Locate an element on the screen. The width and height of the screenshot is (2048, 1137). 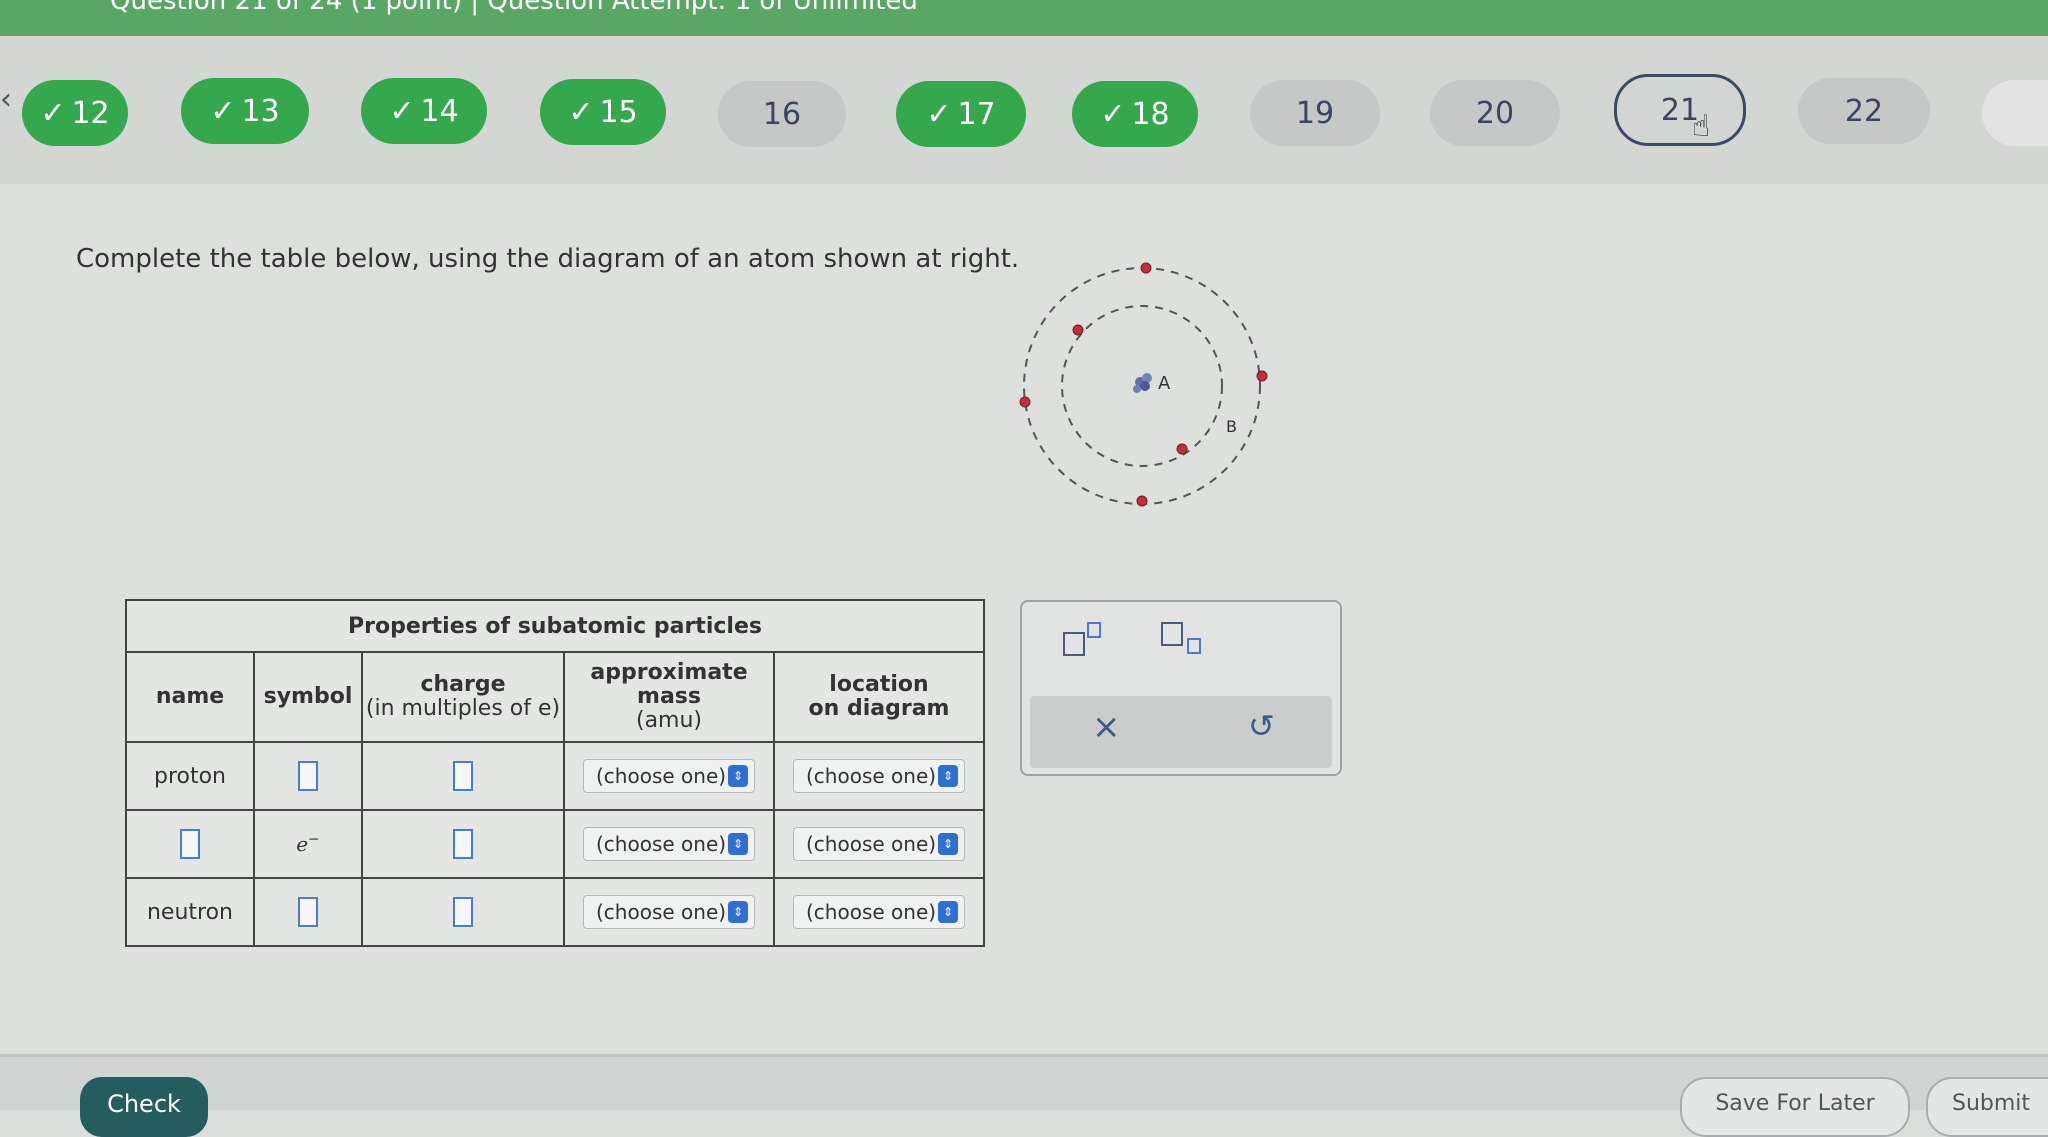
header-charge-sub: (in multiples of e) is located at coordinates (463, 708).